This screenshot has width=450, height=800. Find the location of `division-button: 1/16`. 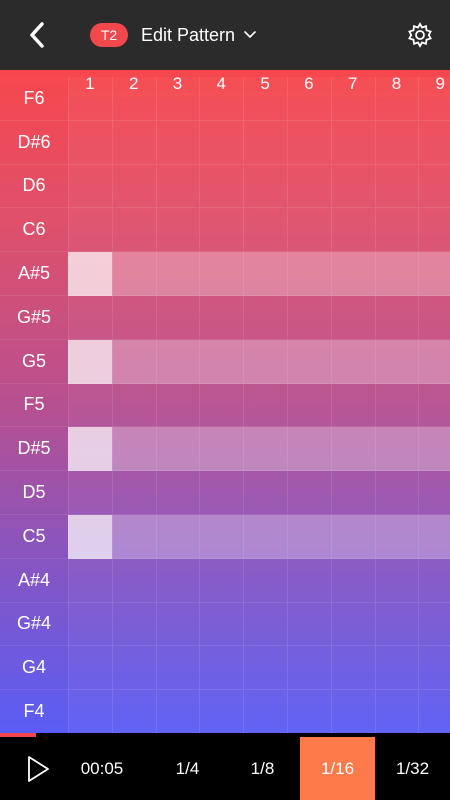

division-button: 1/16 is located at coordinates (337, 768).